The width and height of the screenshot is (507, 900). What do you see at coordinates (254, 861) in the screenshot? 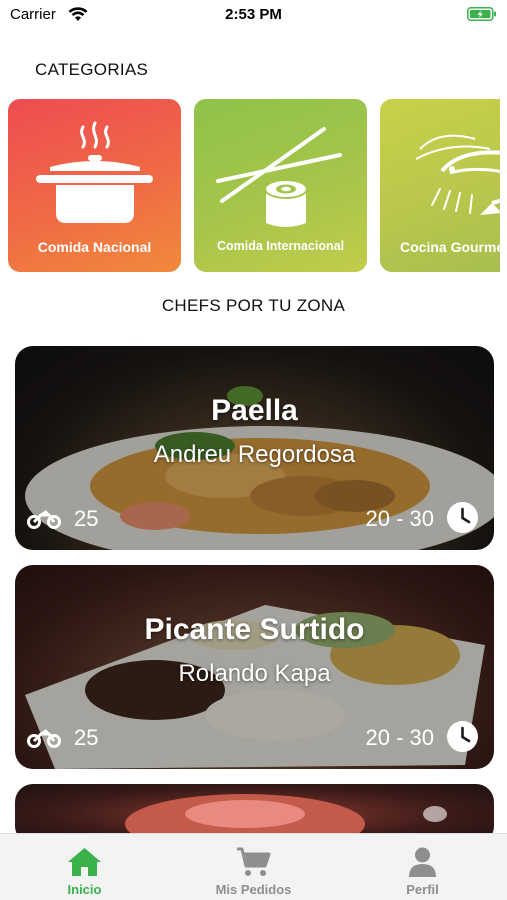
I see `cart-icon` at bounding box center [254, 861].